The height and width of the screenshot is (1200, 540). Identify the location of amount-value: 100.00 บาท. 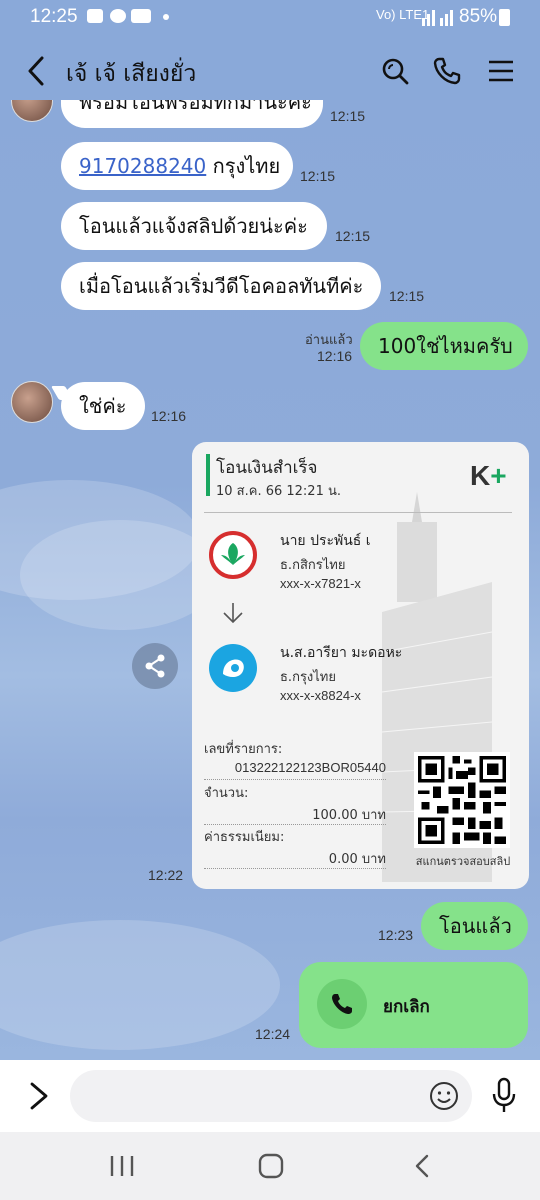
(349, 815).